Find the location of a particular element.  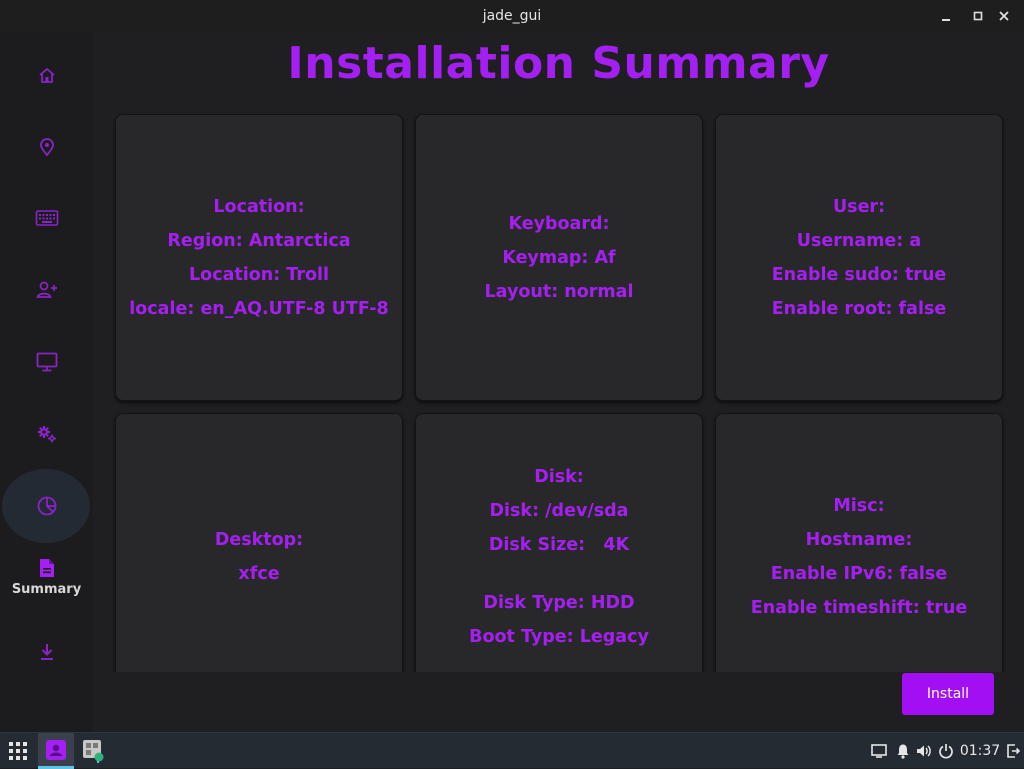

close-button is located at coordinates (1004, 16).